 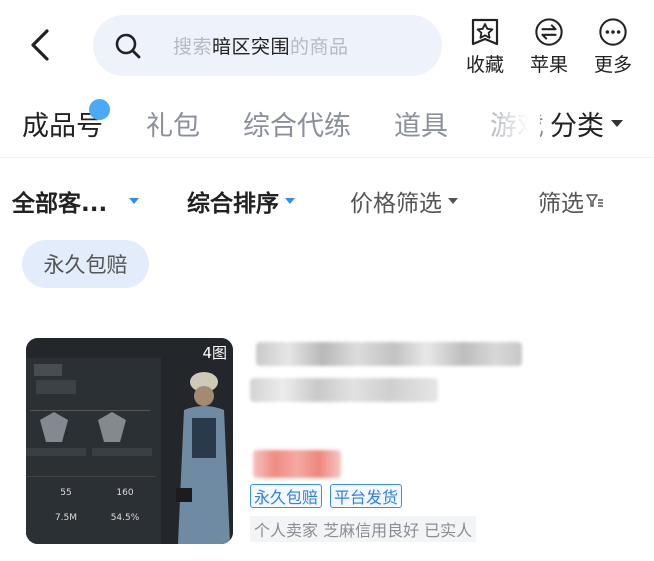 What do you see at coordinates (297, 464) in the screenshot?
I see `product-price-blurred` at bounding box center [297, 464].